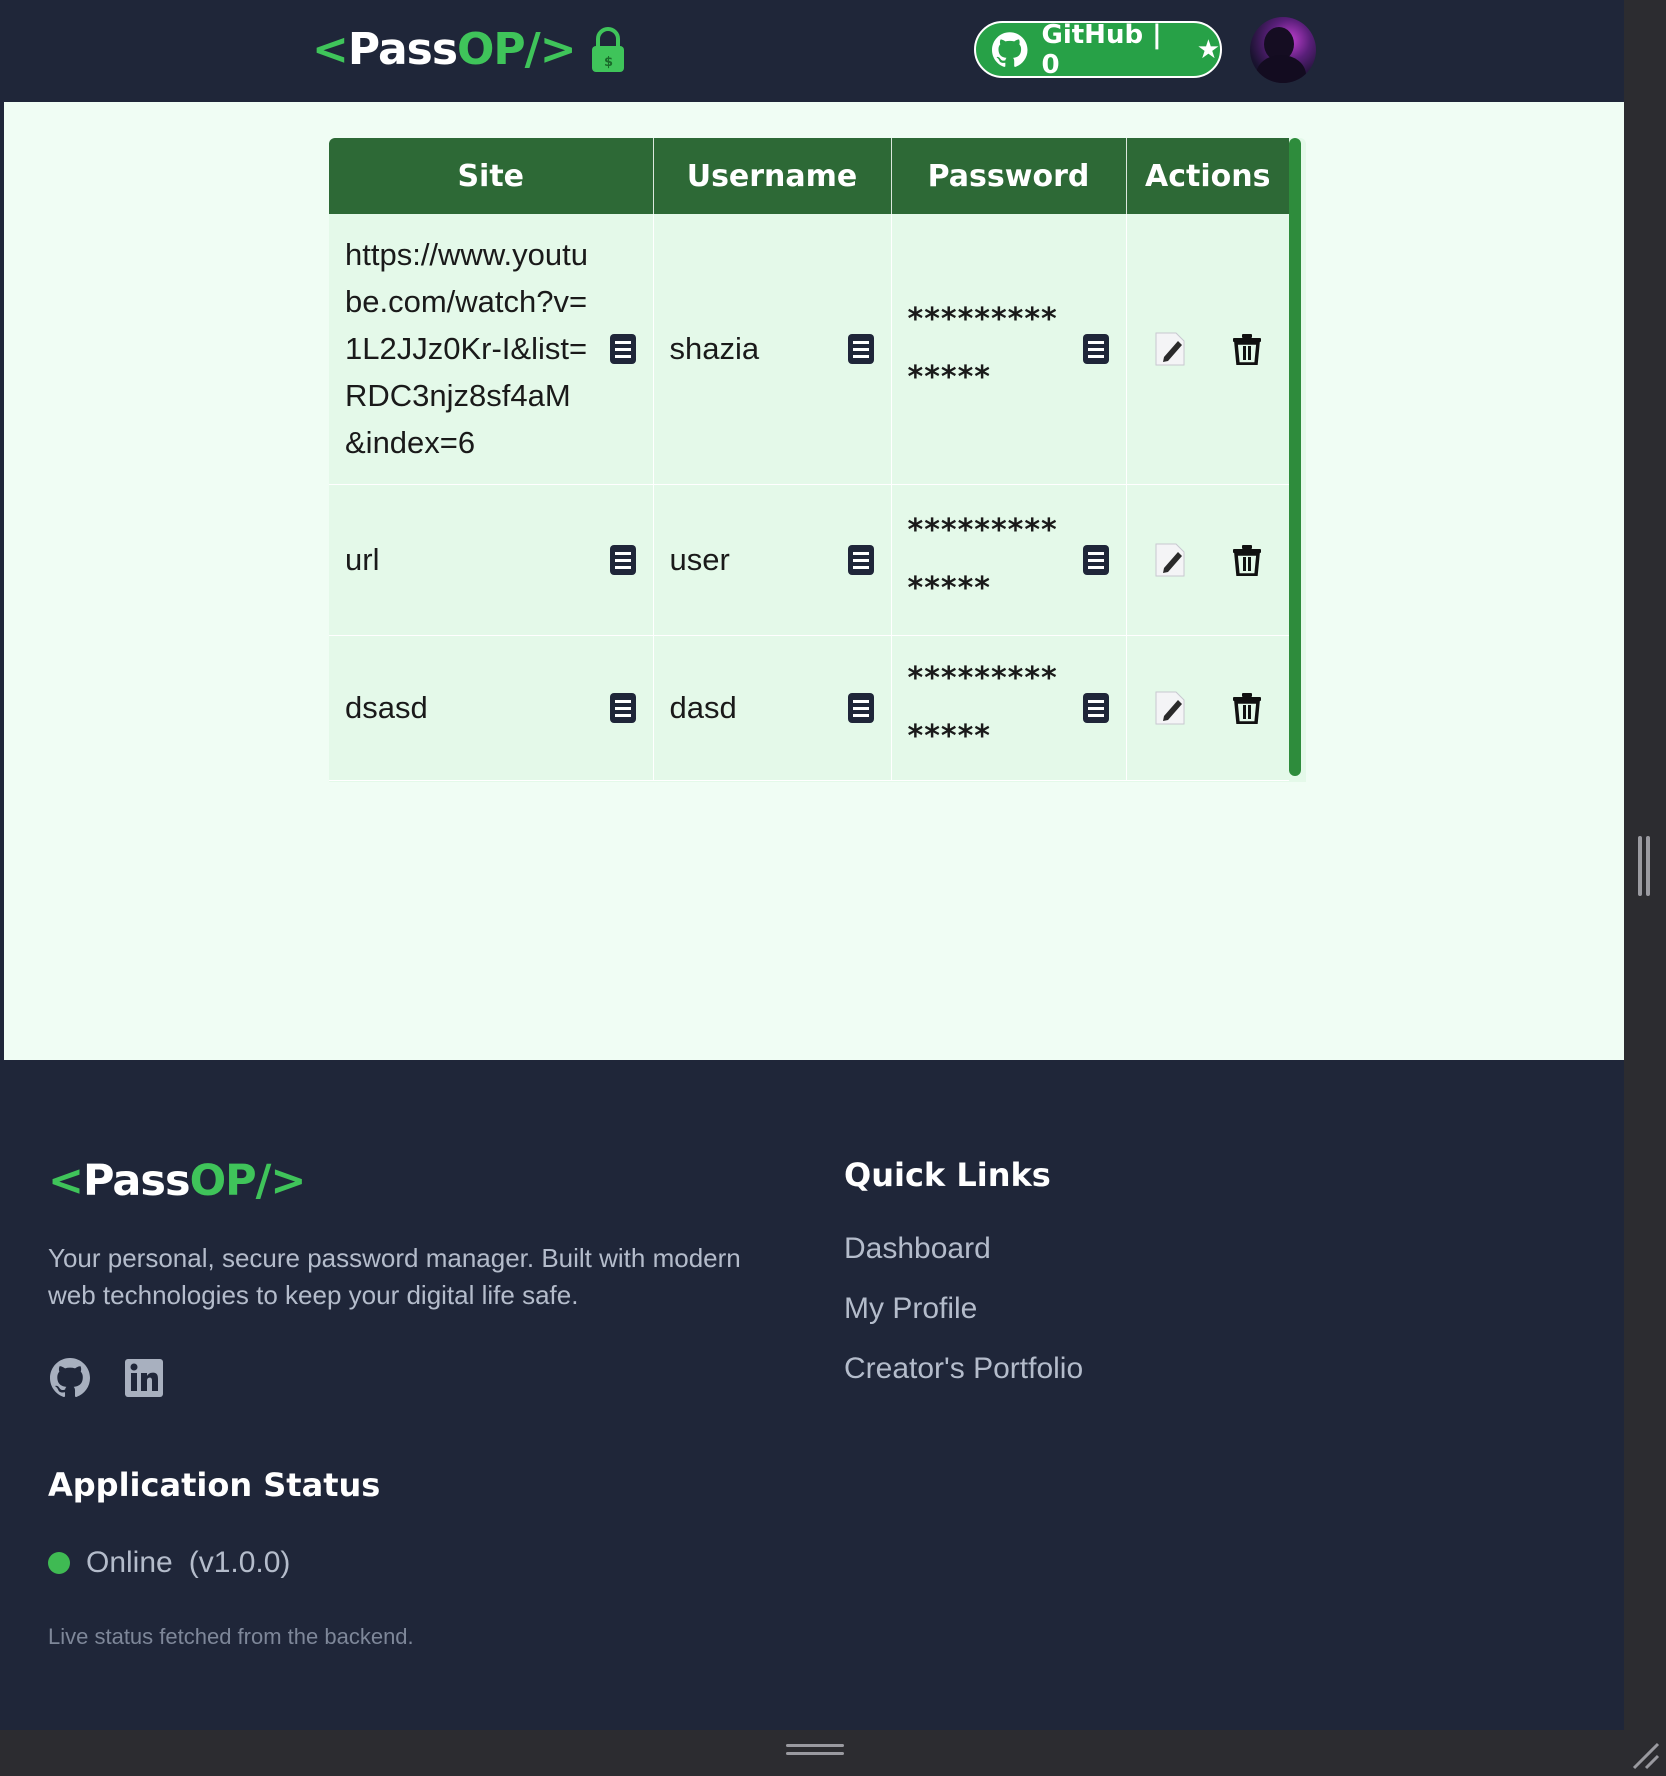  What do you see at coordinates (715, 348) in the screenshot?
I see `username-text: shazia` at bounding box center [715, 348].